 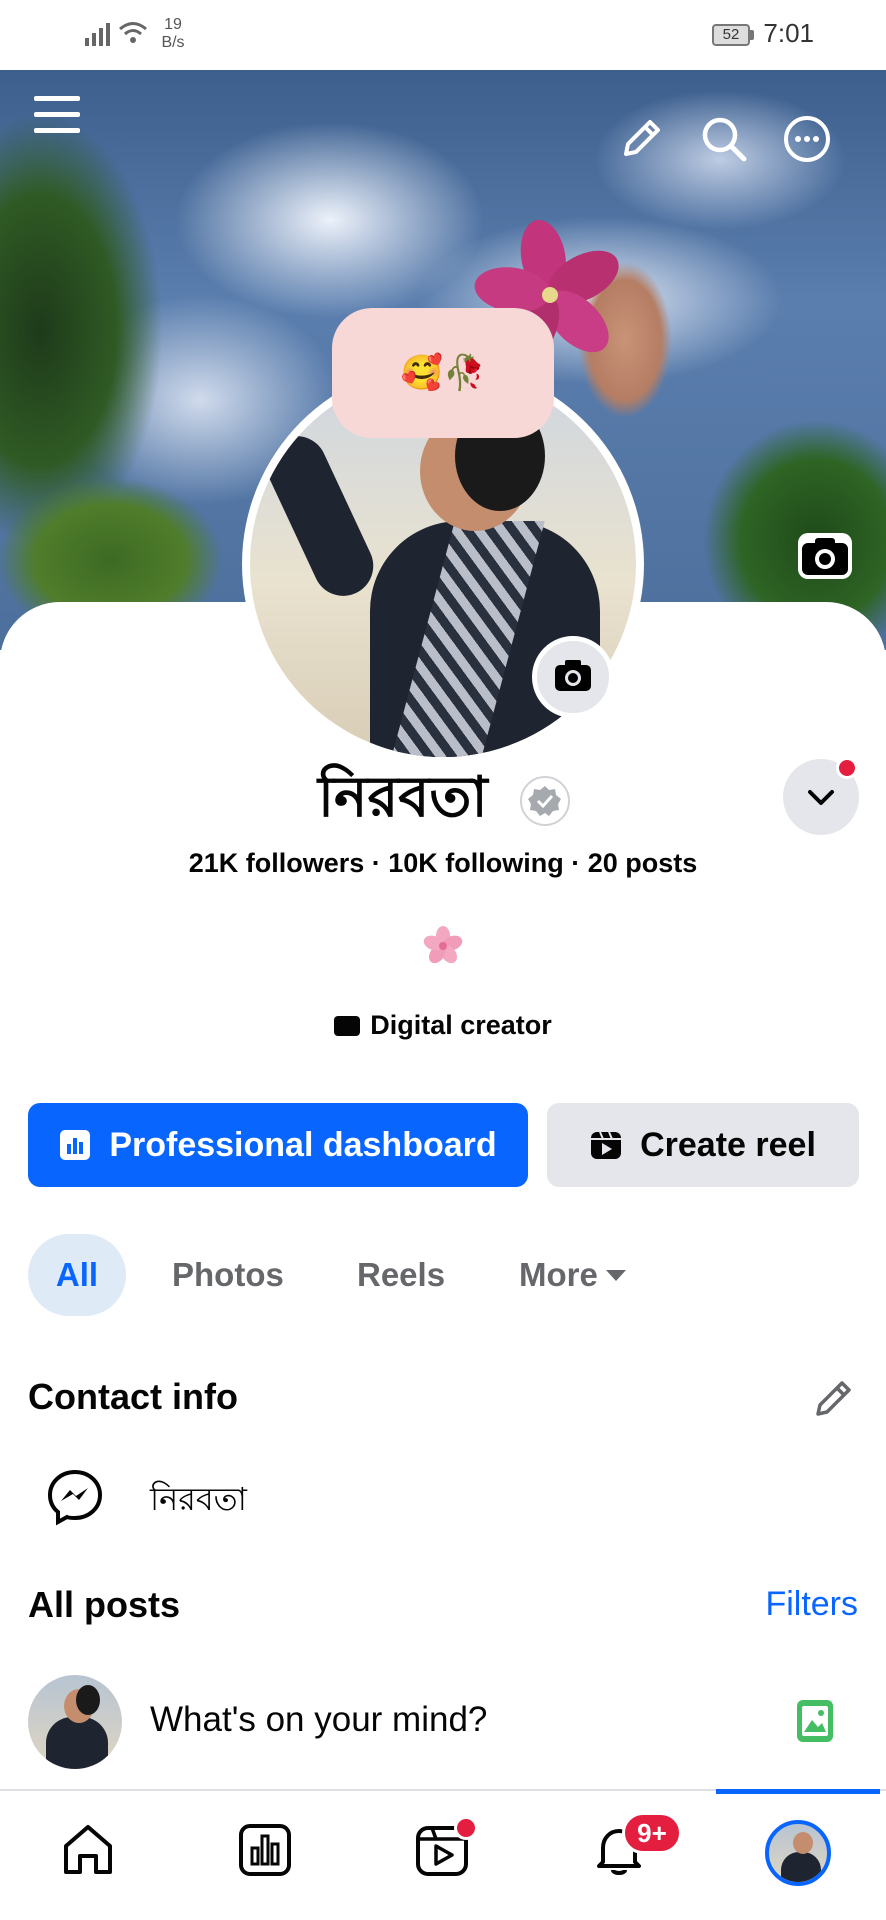 What do you see at coordinates (57, 115) in the screenshot?
I see `menu-icon` at bounding box center [57, 115].